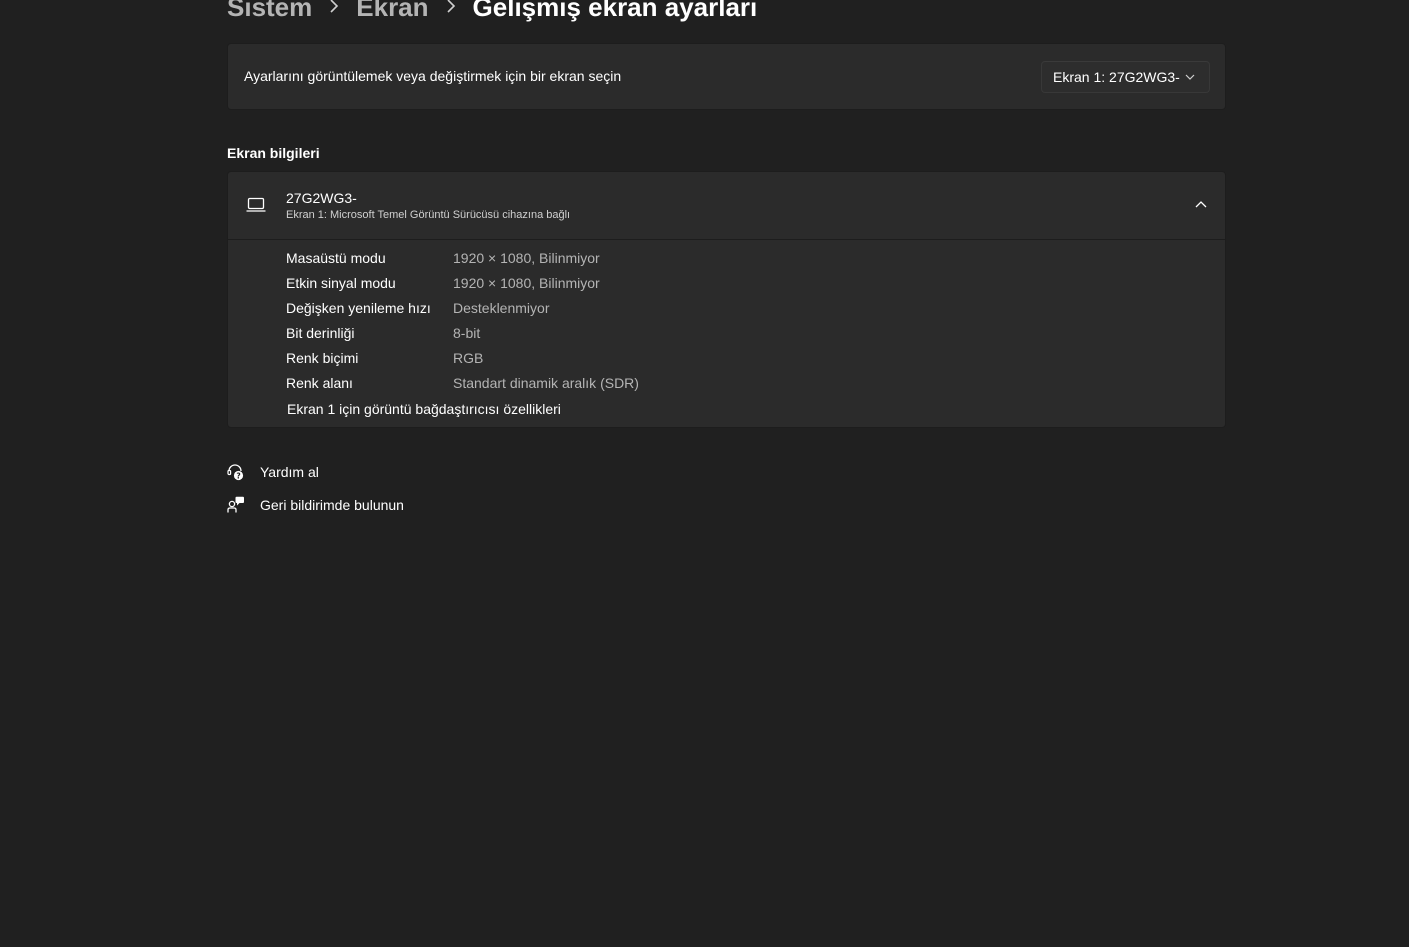 Image resolution: width=1409 pixels, height=947 pixels. I want to click on breadcrumb-item-ekran: Ekran, so click(392, 11).